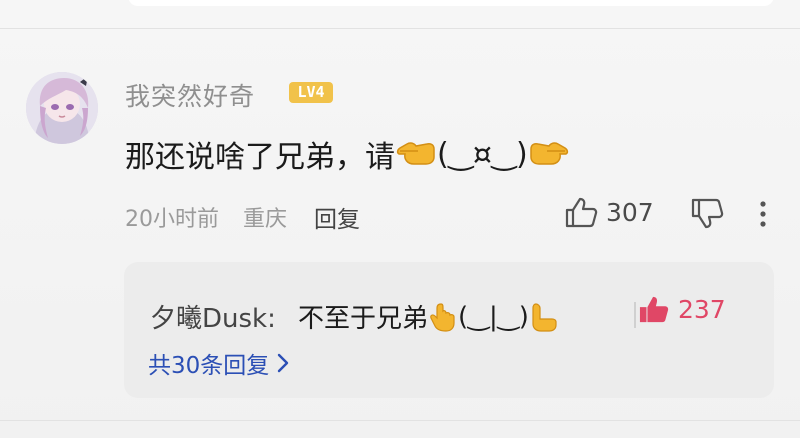  I want to click on comment-time: 20小时前, so click(172, 219).